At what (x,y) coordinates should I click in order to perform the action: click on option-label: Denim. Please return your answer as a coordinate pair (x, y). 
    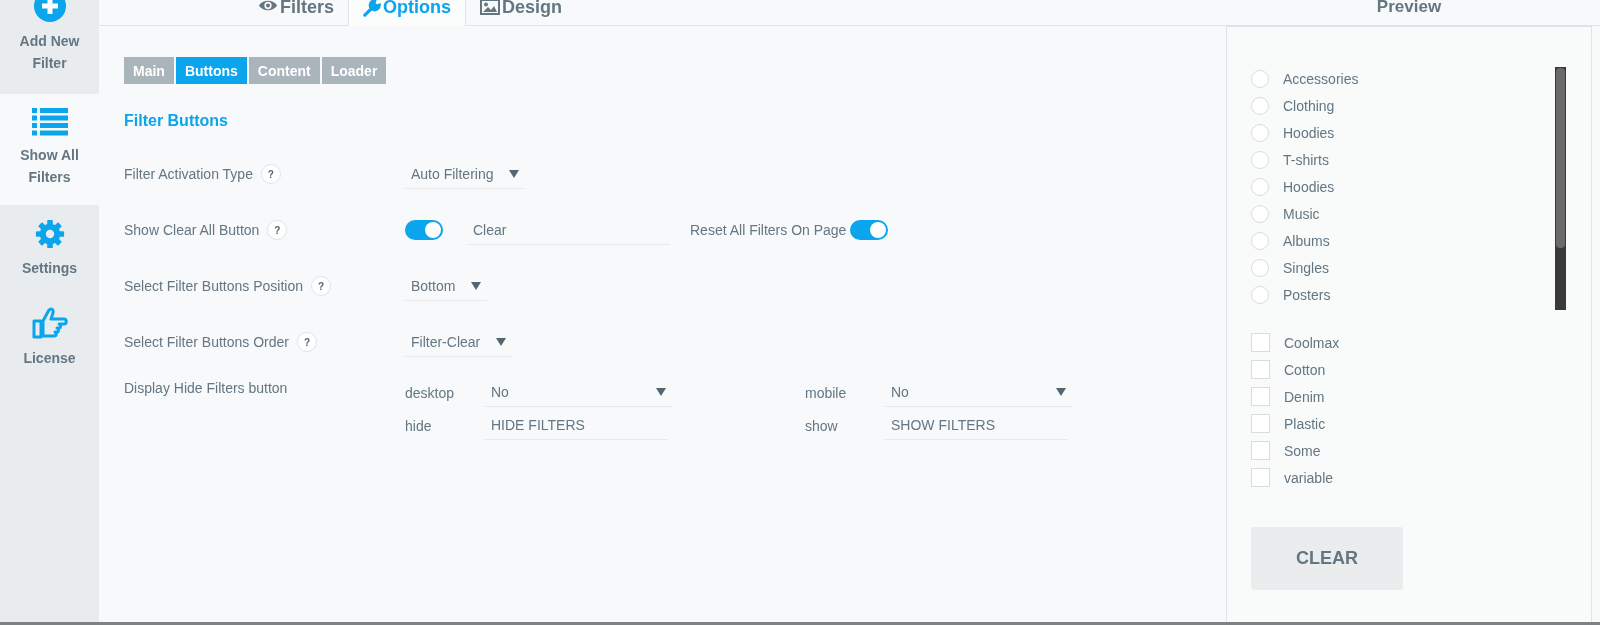
    Looking at the image, I should click on (1304, 396).